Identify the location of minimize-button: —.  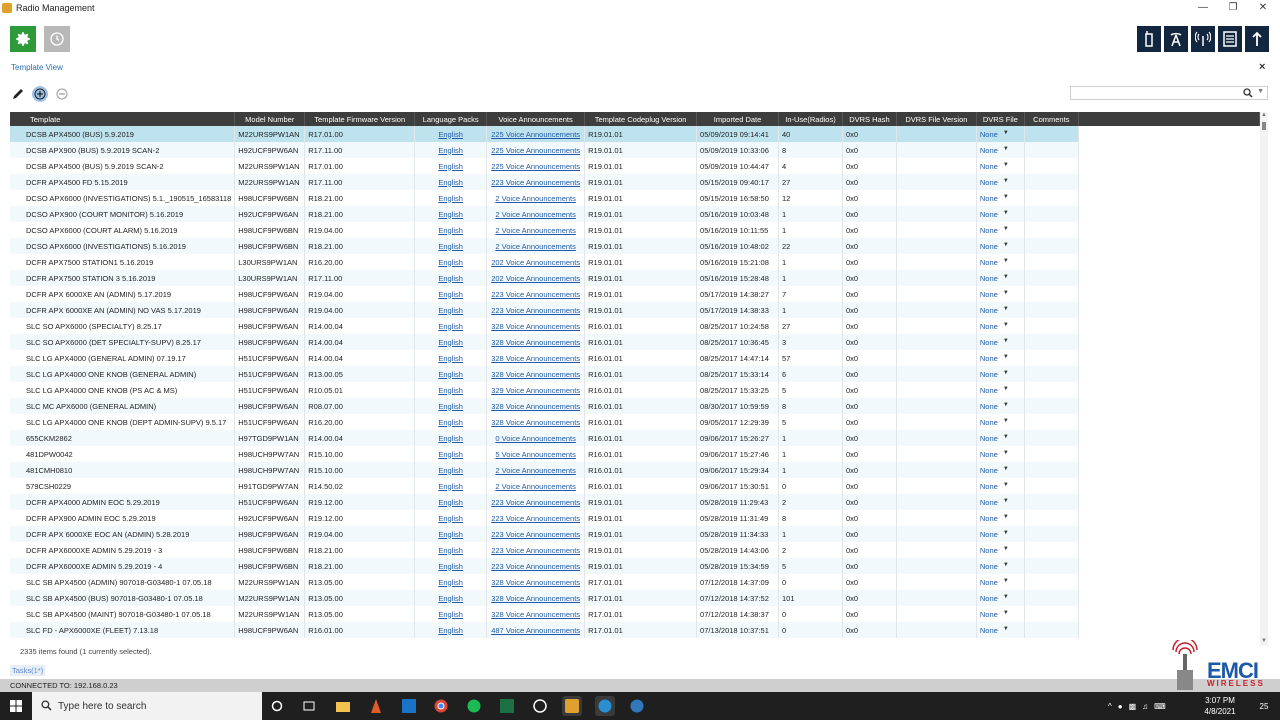
(1203, 8).